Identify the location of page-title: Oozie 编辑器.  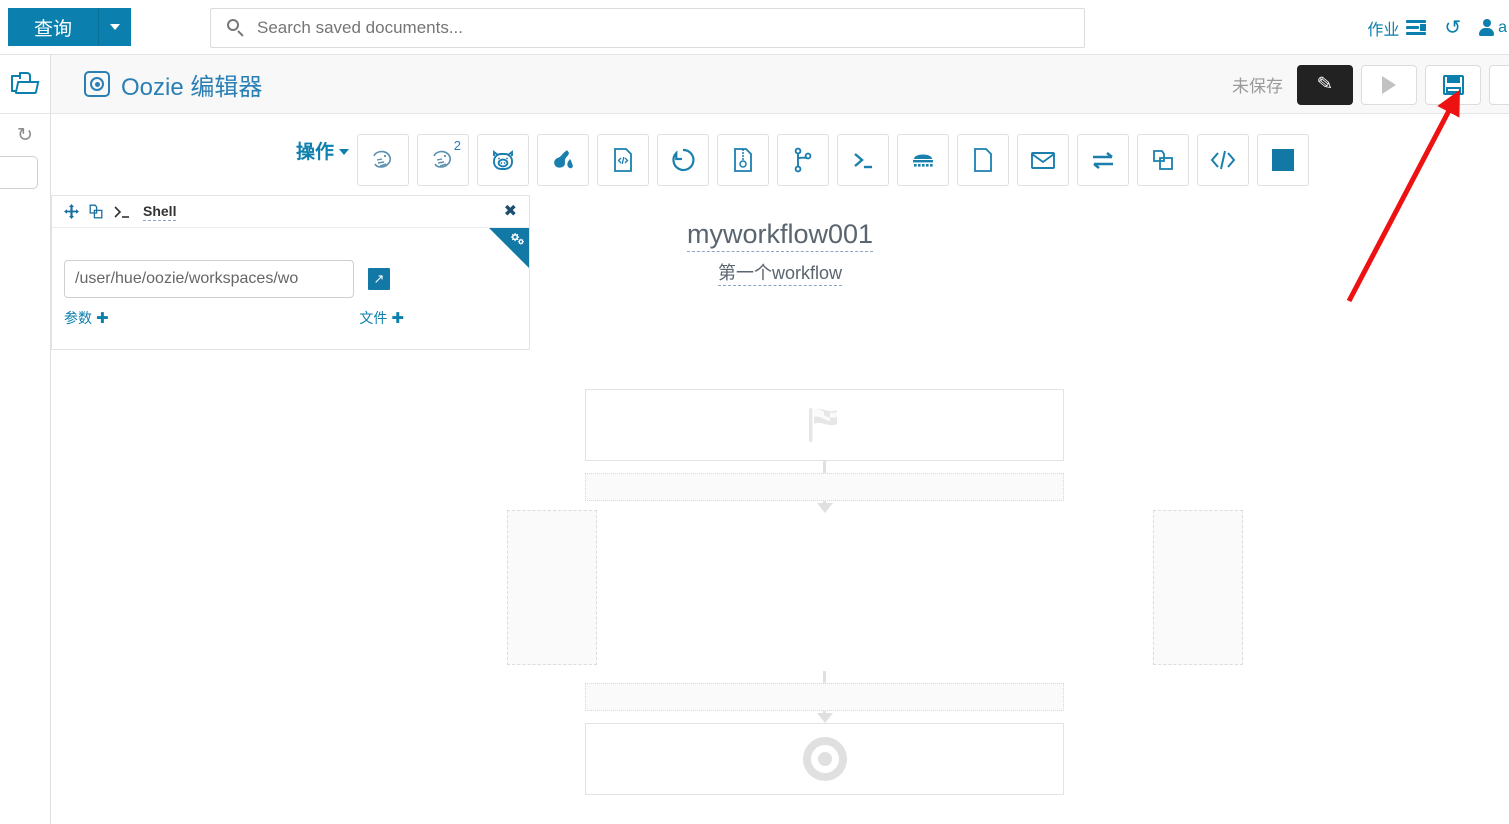
(173, 84).